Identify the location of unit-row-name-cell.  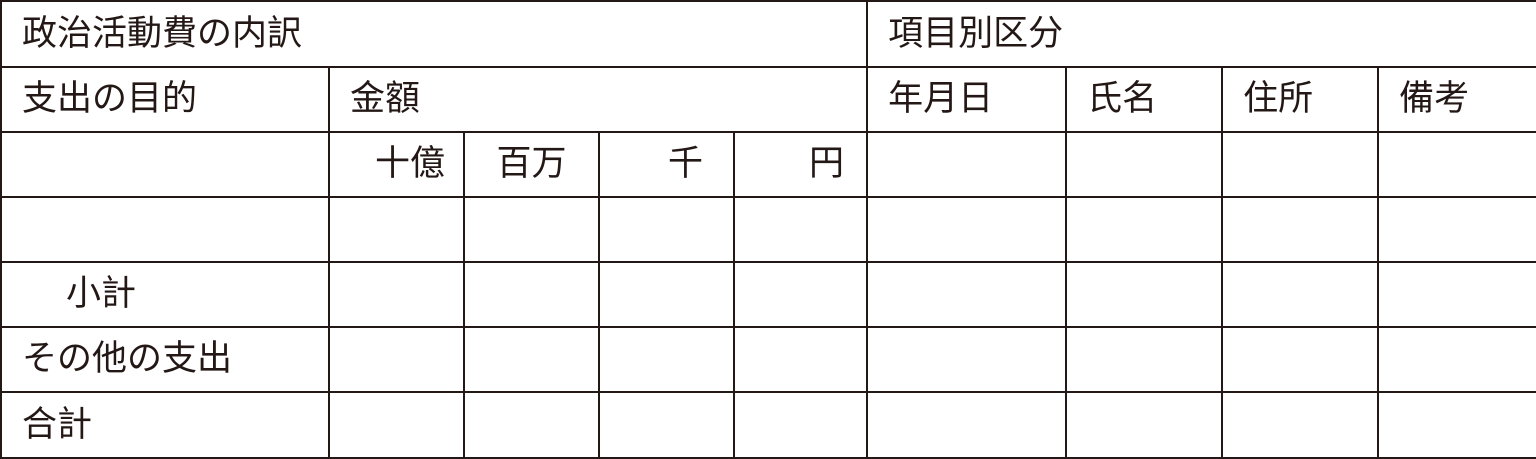
(1144, 164).